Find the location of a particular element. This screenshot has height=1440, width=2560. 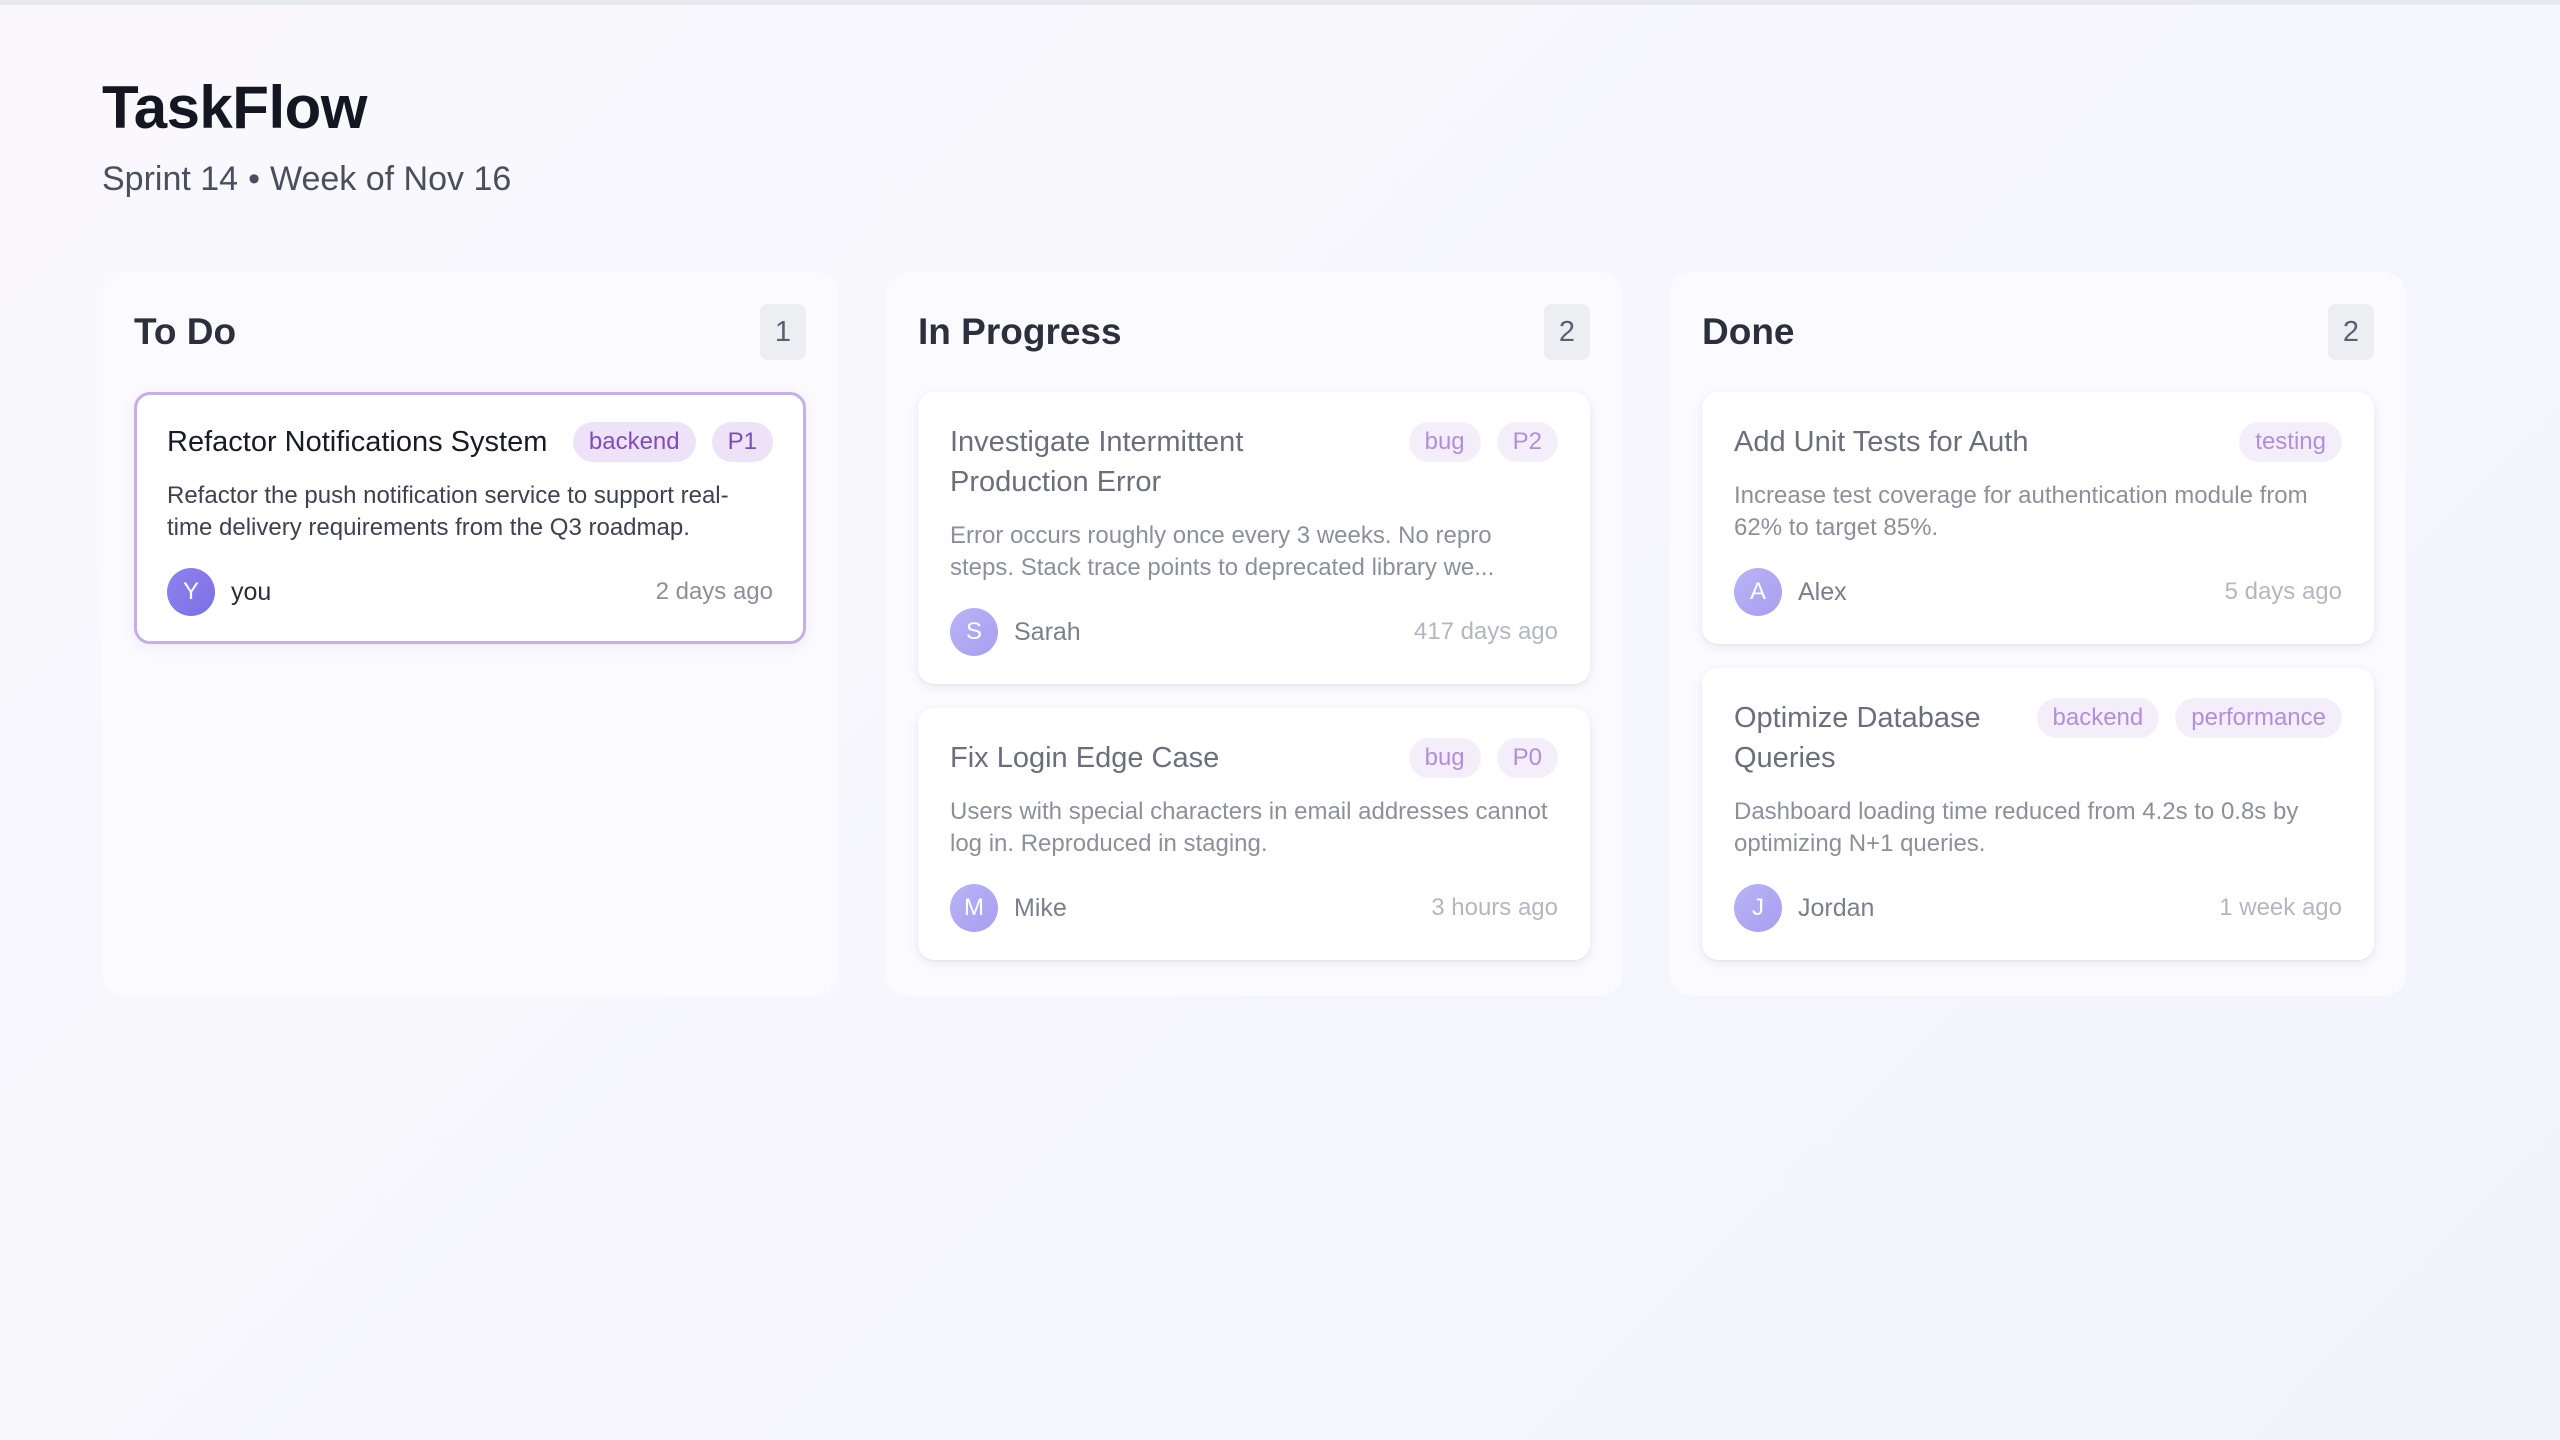

task-footer: S Sarah 417 days ago is located at coordinates (1254, 632).